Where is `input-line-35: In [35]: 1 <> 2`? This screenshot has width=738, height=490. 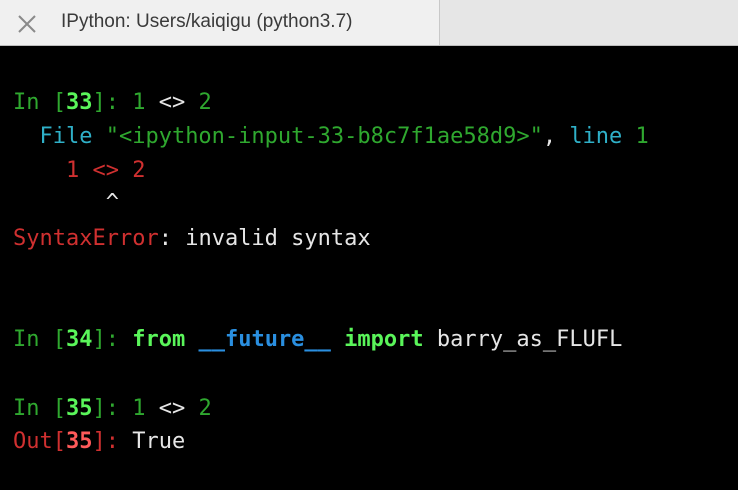 input-line-35: In [35]: 1 <> 2 is located at coordinates (112, 409).